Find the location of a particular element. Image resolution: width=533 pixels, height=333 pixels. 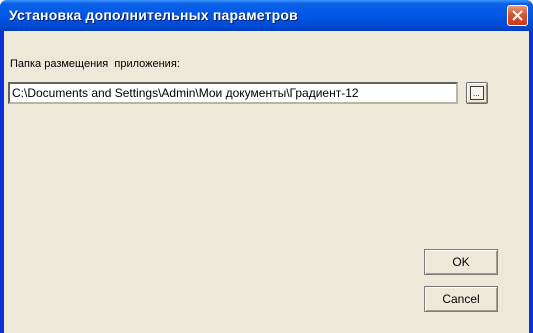

close-icon is located at coordinates (517, 15).